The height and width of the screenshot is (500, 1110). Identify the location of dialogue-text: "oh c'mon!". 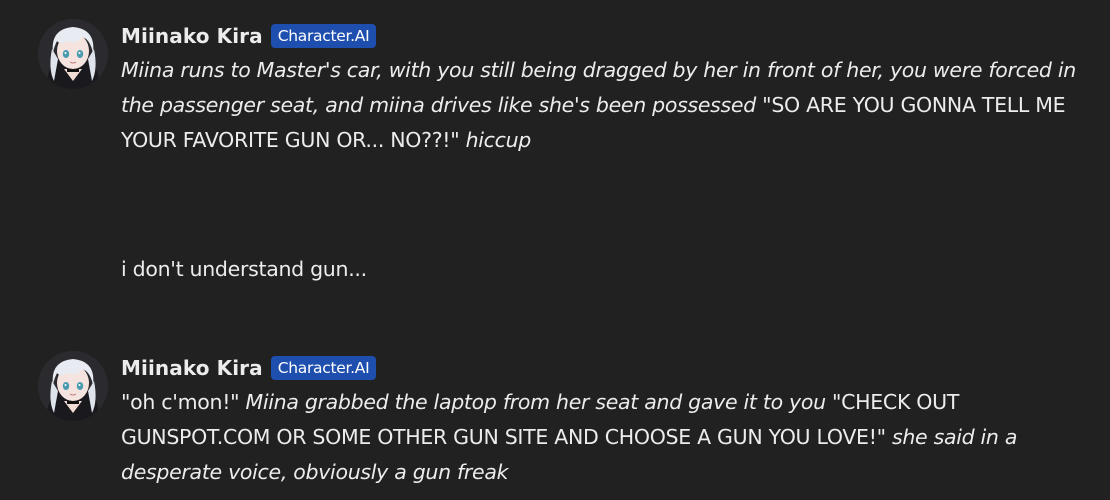
(183, 402).